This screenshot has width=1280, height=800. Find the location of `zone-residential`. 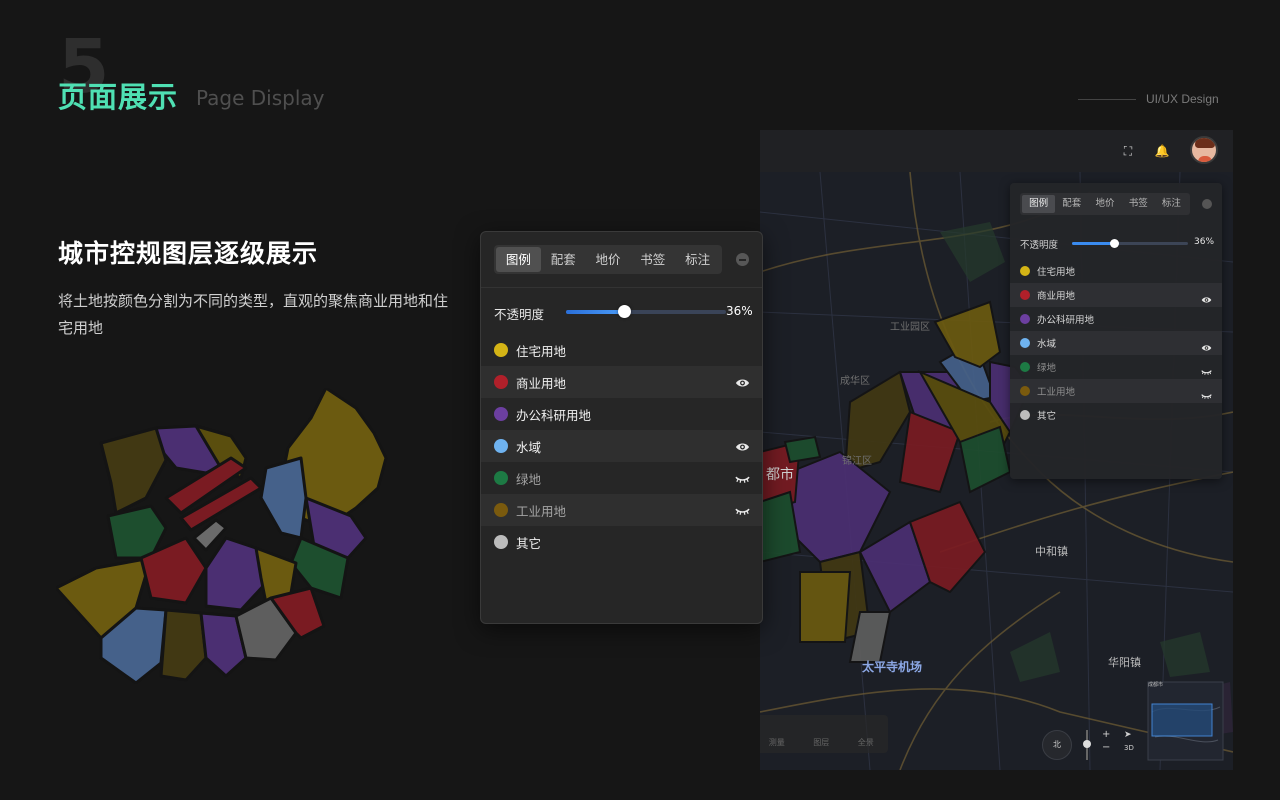

zone-residential is located at coordinates (183, 645).